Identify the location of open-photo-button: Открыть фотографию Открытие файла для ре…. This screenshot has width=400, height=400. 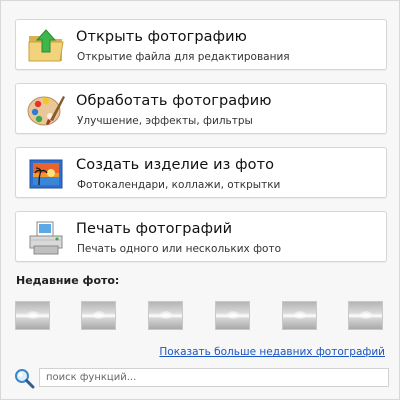
(201, 44).